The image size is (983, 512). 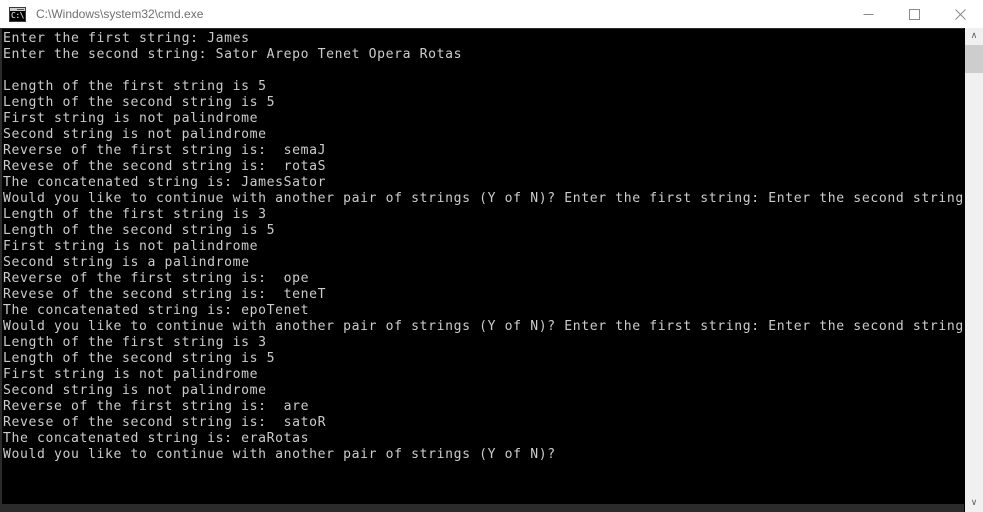 What do you see at coordinates (120, 14) in the screenshot?
I see `window-title: C:\Windows\system32\cmd.exe` at bounding box center [120, 14].